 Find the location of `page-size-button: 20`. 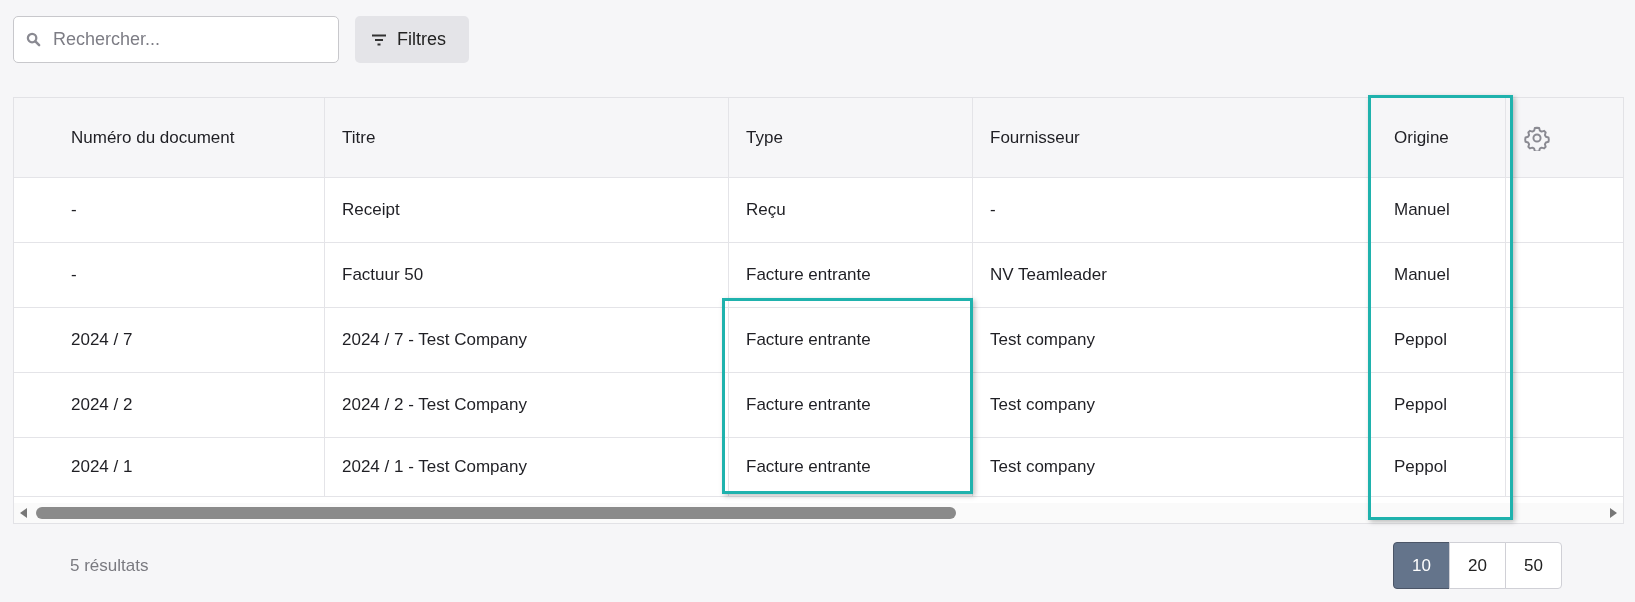

page-size-button: 20 is located at coordinates (1477, 565).